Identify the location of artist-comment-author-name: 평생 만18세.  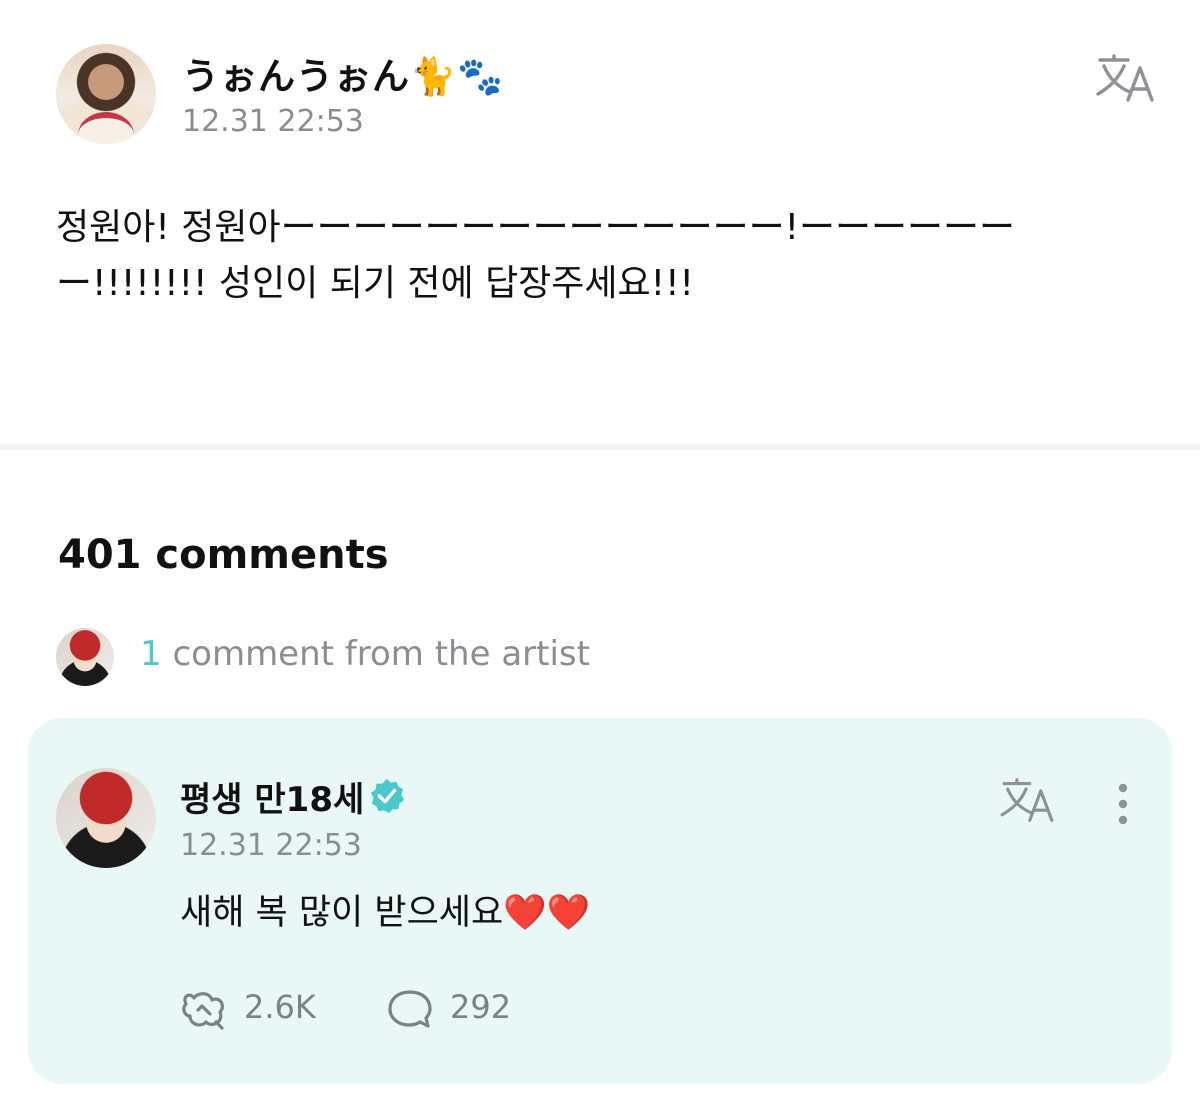
(272, 800).